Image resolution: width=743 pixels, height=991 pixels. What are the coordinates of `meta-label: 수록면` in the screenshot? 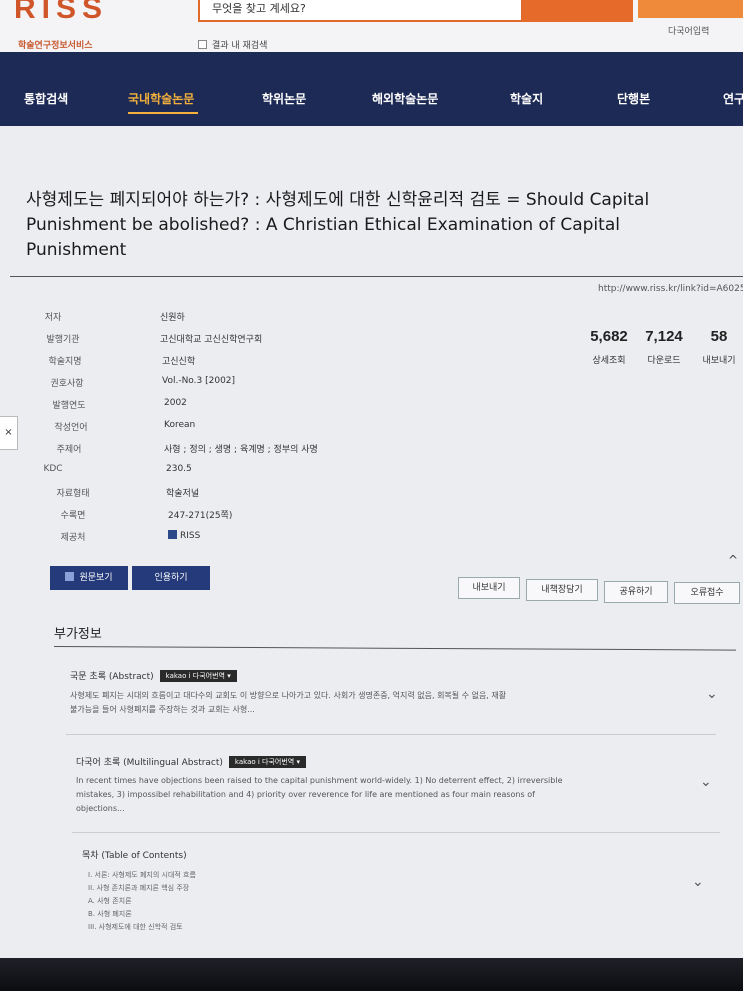 It's located at (73, 516).